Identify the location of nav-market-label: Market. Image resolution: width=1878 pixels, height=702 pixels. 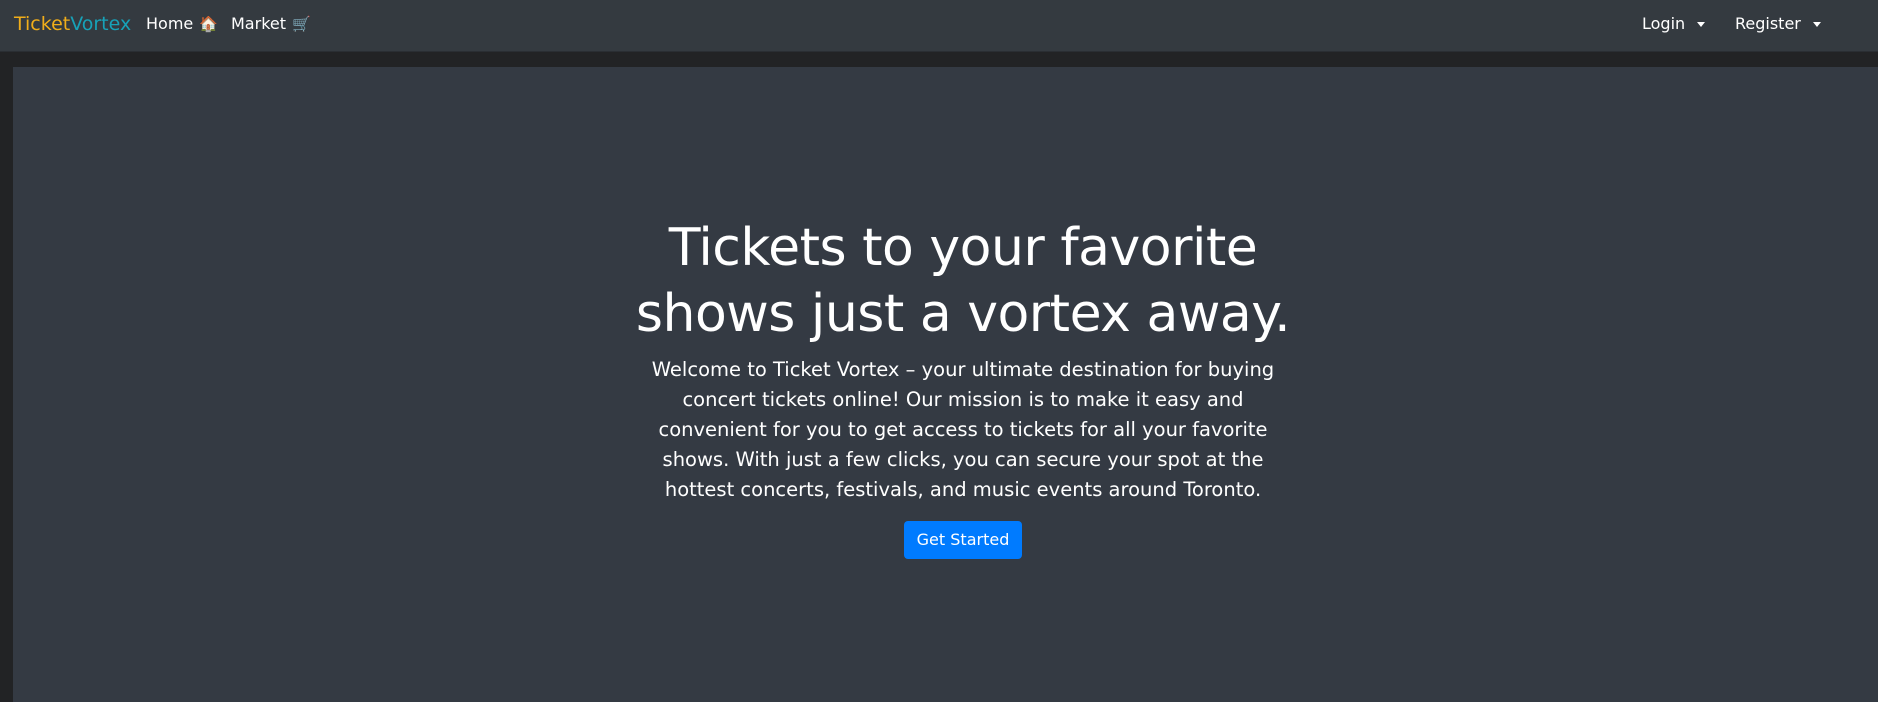
(258, 23).